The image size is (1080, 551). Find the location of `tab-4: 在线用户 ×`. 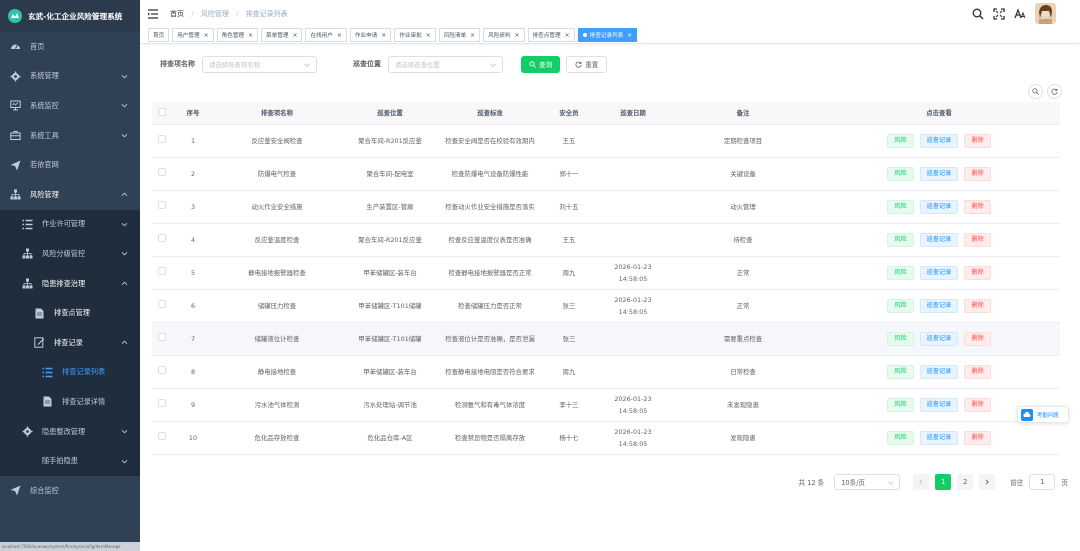

tab-4: 在线用户 × is located at coordinates (326, 35).